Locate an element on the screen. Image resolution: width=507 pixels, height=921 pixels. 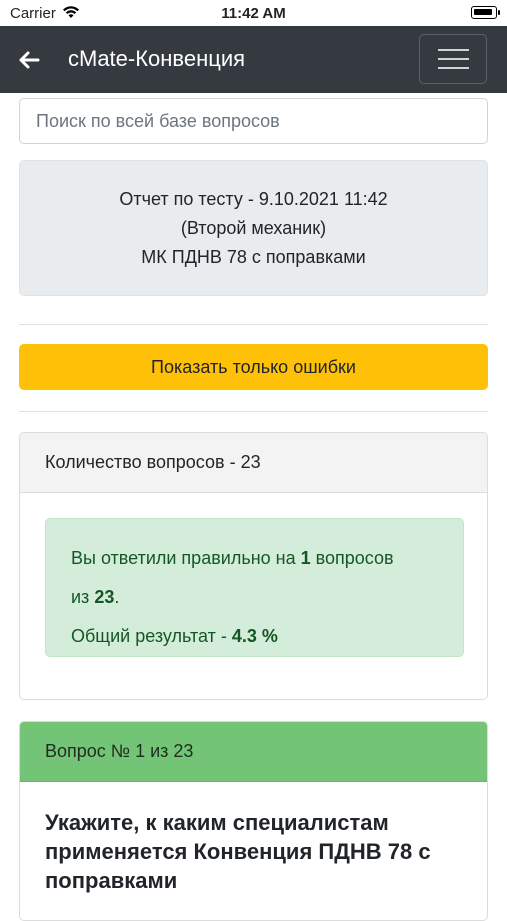
battery-icon is located at coordinates (485, 12).